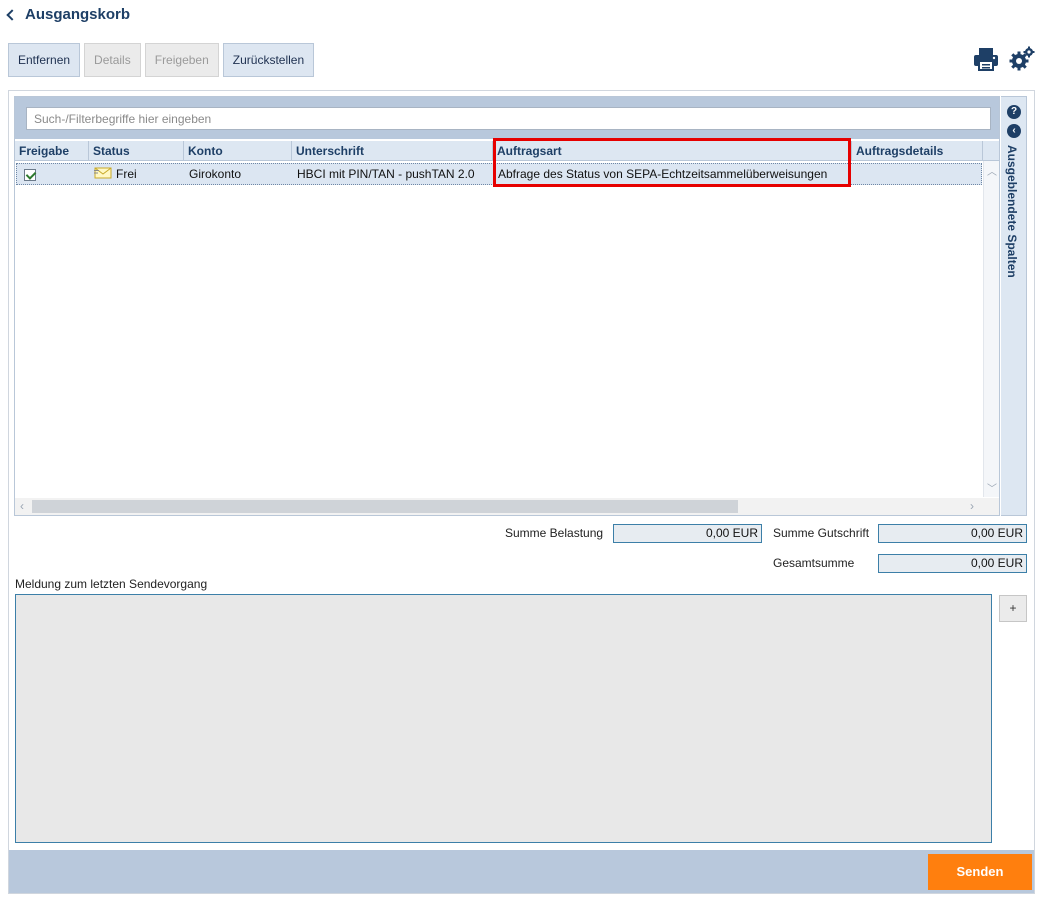  What do you see at coordinates (111, 584) in the screenshot?
I see `message-label: Meldung zum letzten Sendevorgang` at bounding box center [111, 584].